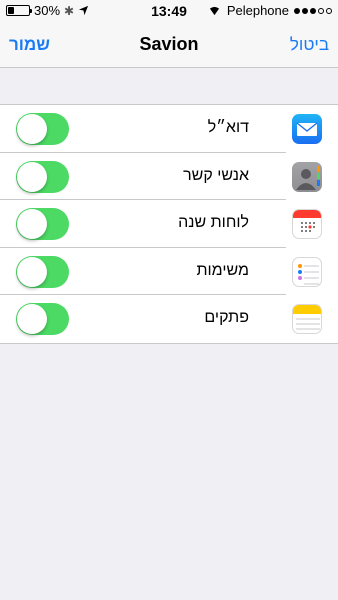 The image size is (338, 600). I want to click on notes-icon, so click(307, 319).